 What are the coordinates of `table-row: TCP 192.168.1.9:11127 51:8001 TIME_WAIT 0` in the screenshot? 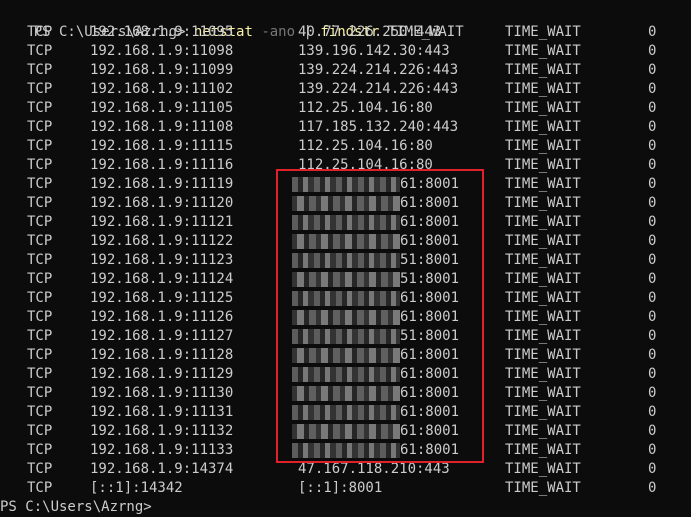 It's located at (345, 336).